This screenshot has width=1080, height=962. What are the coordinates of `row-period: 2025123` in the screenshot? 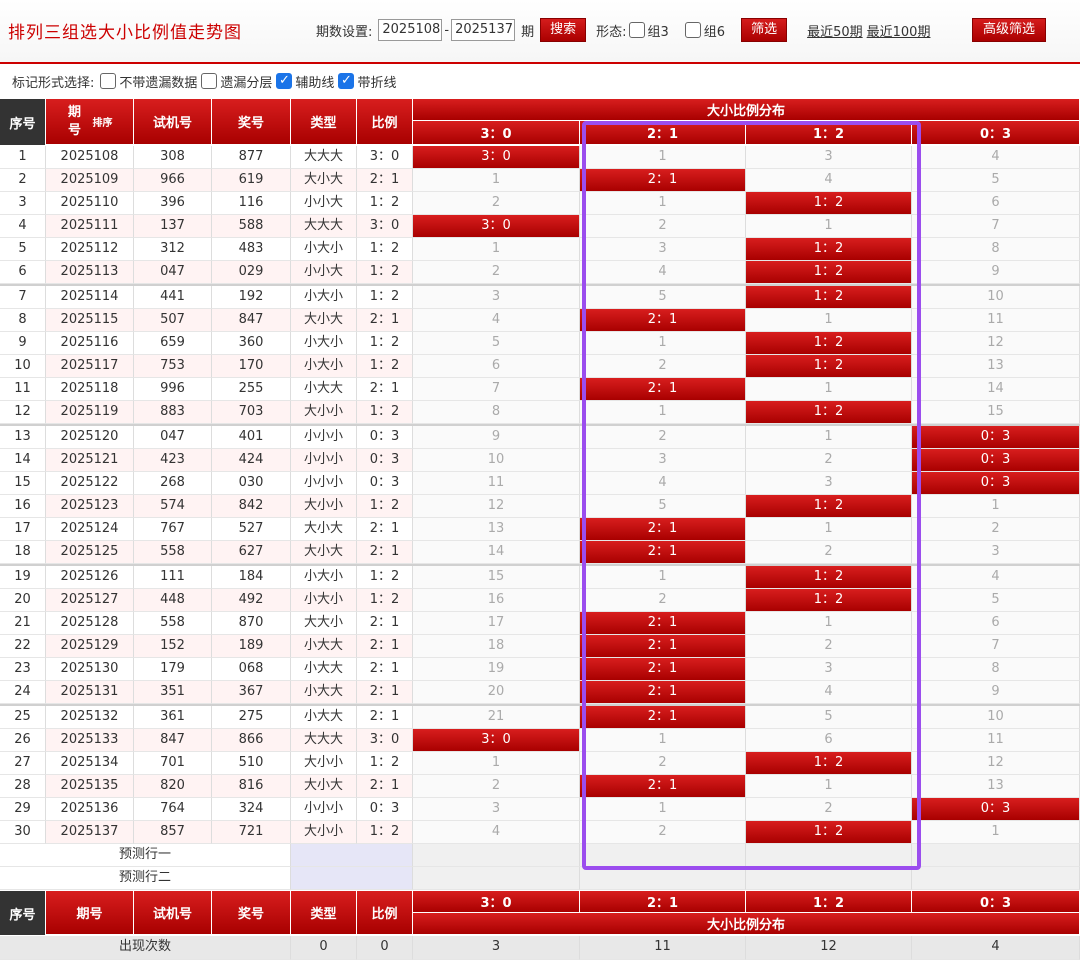 It's located at (90, 506).